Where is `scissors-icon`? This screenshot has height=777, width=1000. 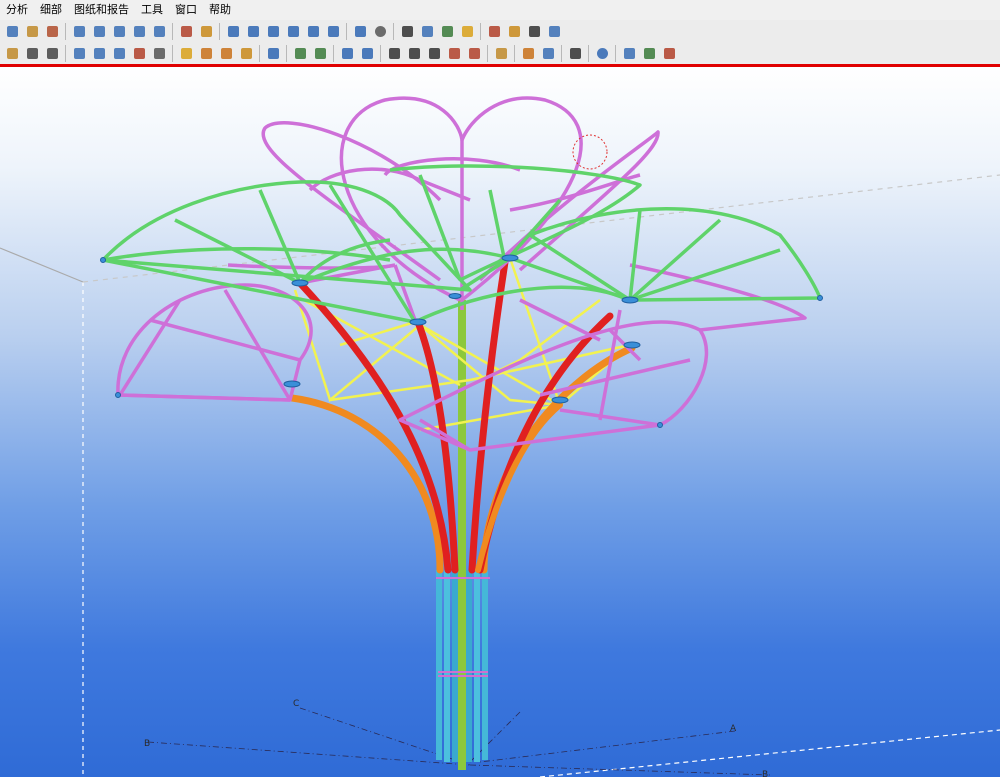
scissors-icon is located at coordinates (139, 53).